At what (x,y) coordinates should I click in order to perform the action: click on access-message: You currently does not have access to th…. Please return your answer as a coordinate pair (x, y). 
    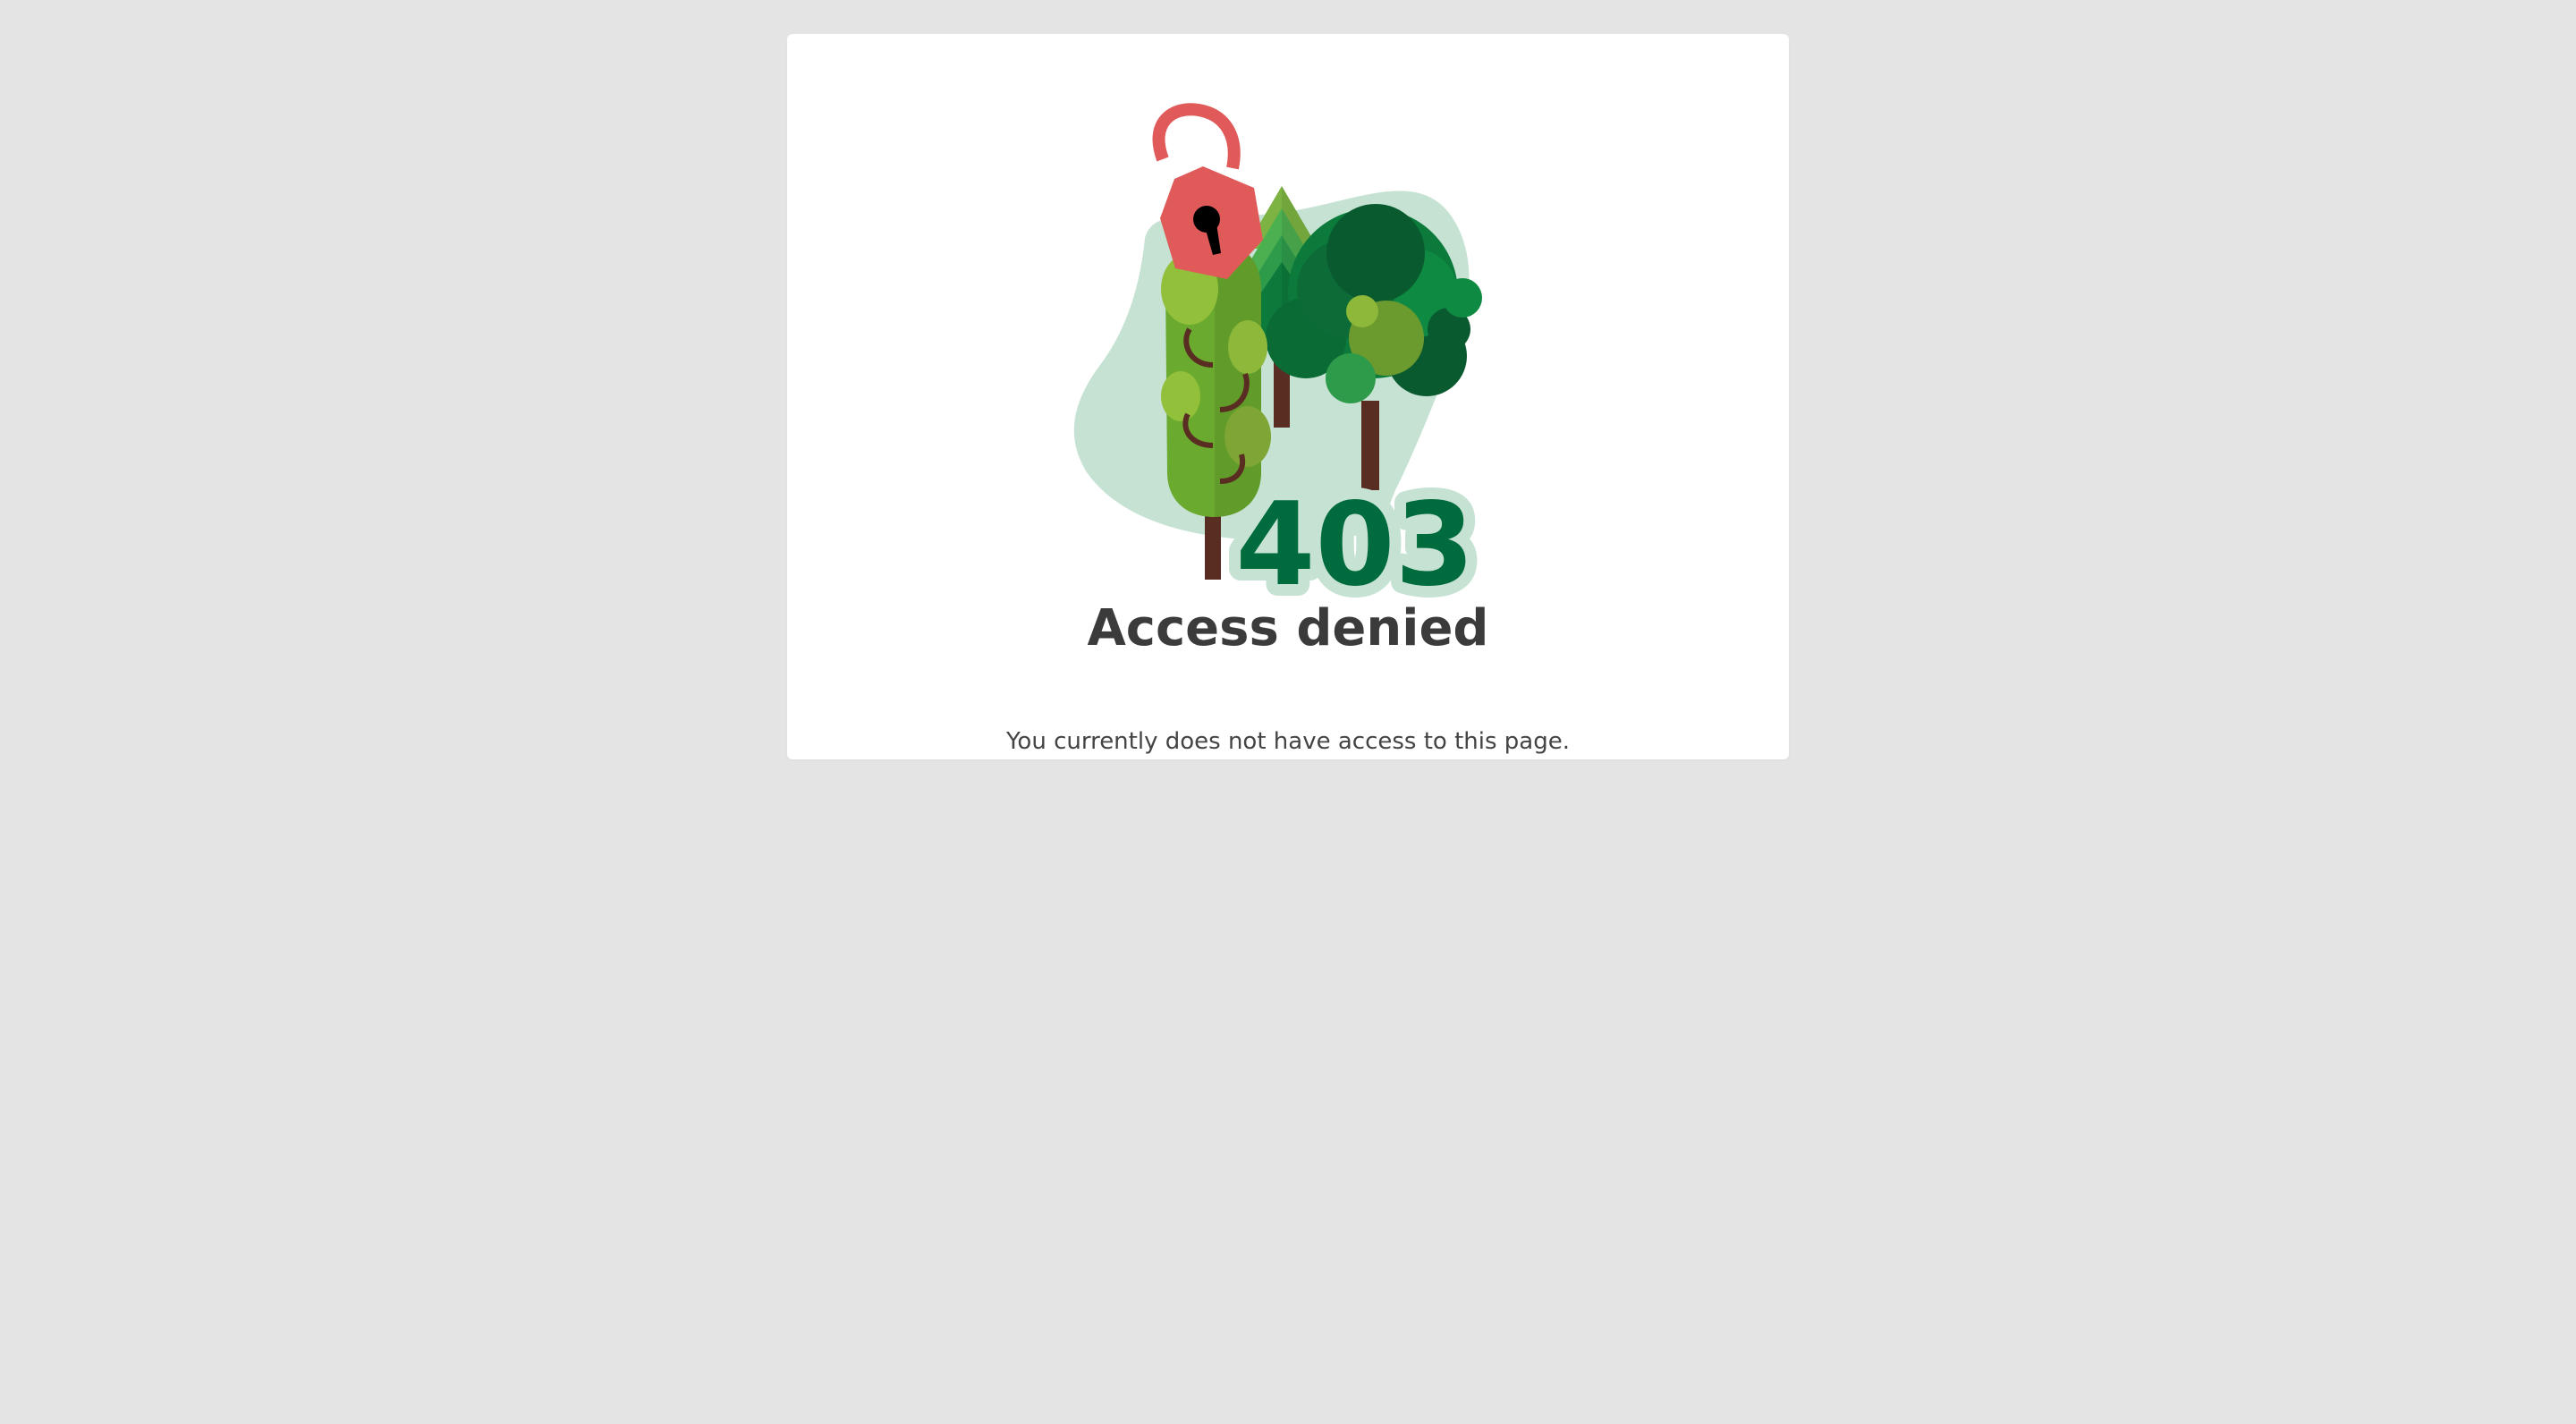
    Looking at the image, I should click on (1288, 741).